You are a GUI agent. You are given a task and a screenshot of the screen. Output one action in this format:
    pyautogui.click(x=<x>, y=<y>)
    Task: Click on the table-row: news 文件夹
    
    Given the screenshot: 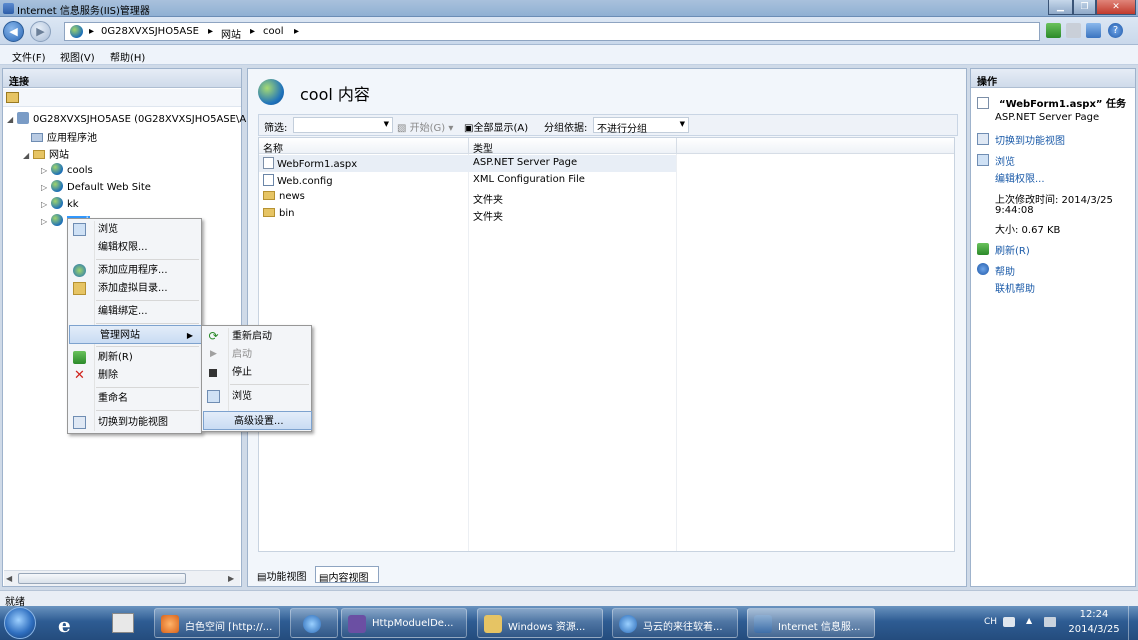 What is the action you would take?
    pyautogui.click(x=467, y=197)
    